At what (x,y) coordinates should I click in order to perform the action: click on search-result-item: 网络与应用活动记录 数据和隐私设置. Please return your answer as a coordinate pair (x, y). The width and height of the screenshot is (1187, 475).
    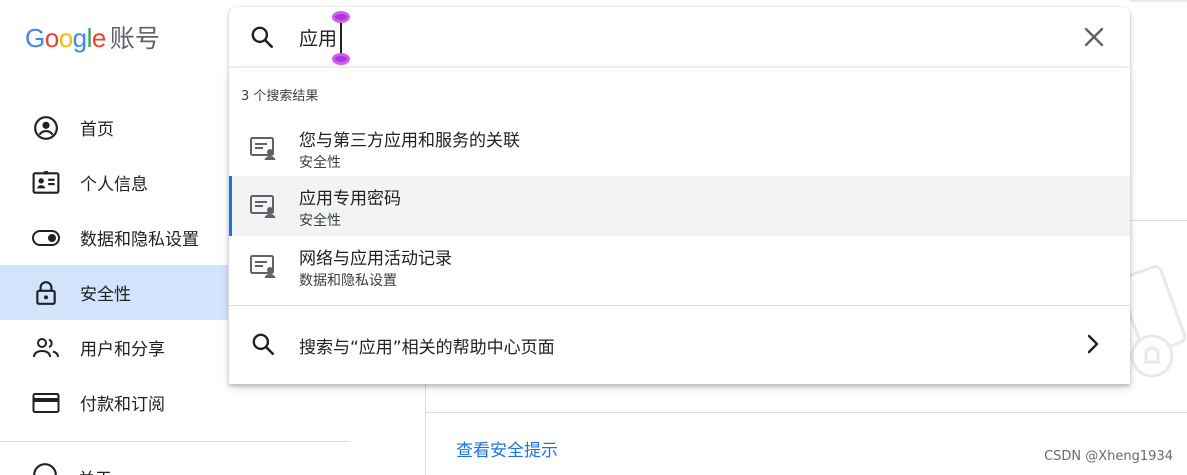
    Looking at the image, I should click on (679, 266).